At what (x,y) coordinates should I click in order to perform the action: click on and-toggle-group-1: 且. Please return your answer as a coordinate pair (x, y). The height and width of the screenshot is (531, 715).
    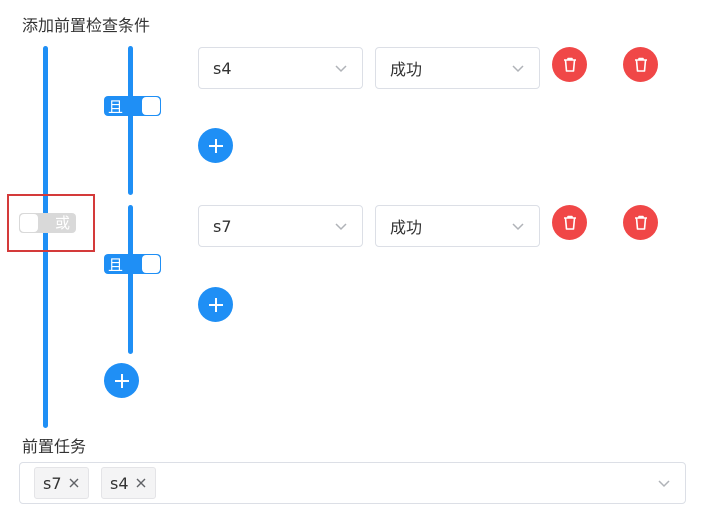
    Looking at the image, I should click on (132, 106).